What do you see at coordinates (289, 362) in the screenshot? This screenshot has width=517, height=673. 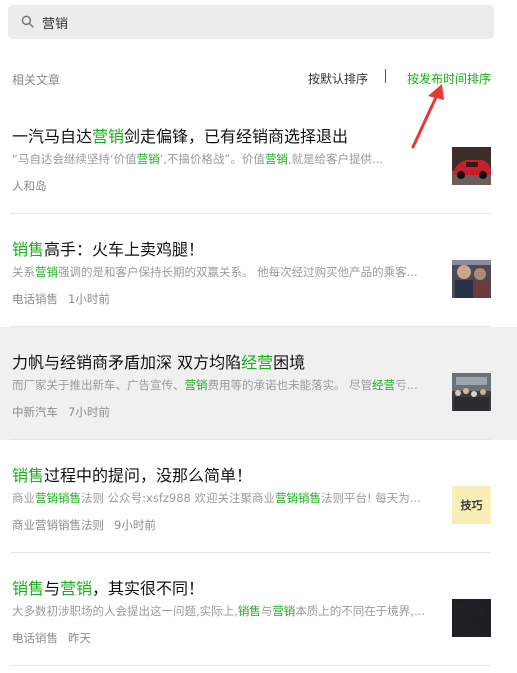 I see `title-text: 困境` at bounding box center [289, 362].